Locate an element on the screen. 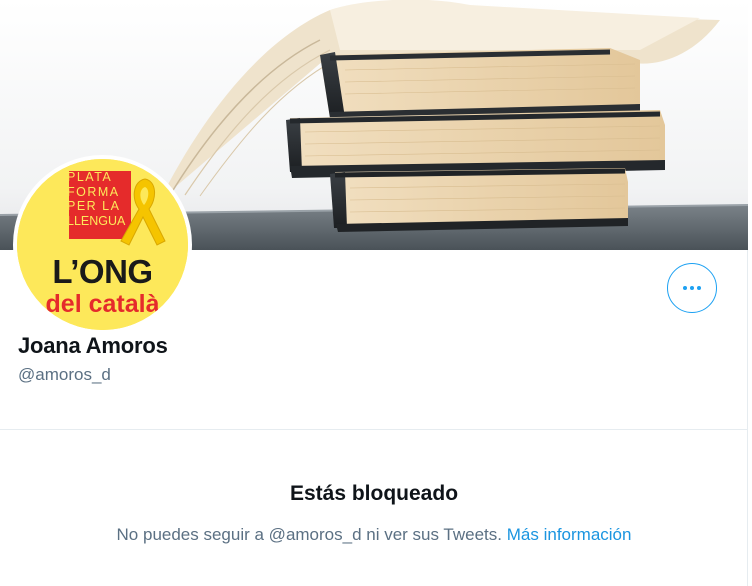  more-options-button is located at coordinates (692, 288).